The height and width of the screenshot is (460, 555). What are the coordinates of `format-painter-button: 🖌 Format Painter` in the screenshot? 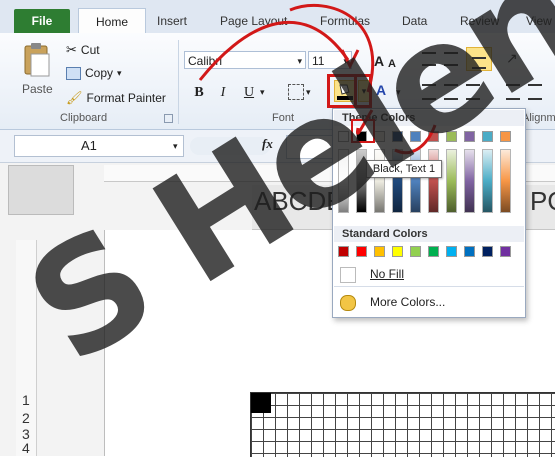 It's located at (116, 98).